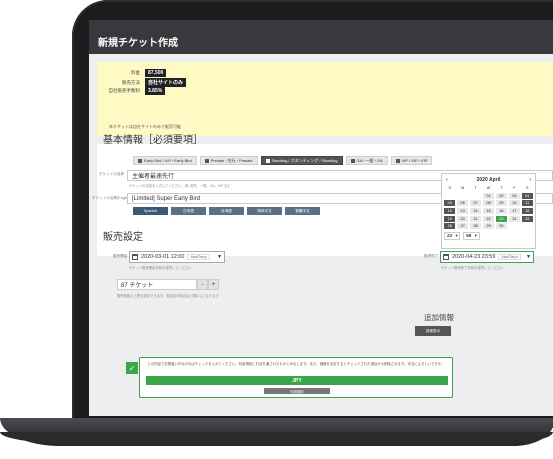 The width and height of the screenshot is (553, 459). I want to click on jpy-button: JPY, so click(297, 380).